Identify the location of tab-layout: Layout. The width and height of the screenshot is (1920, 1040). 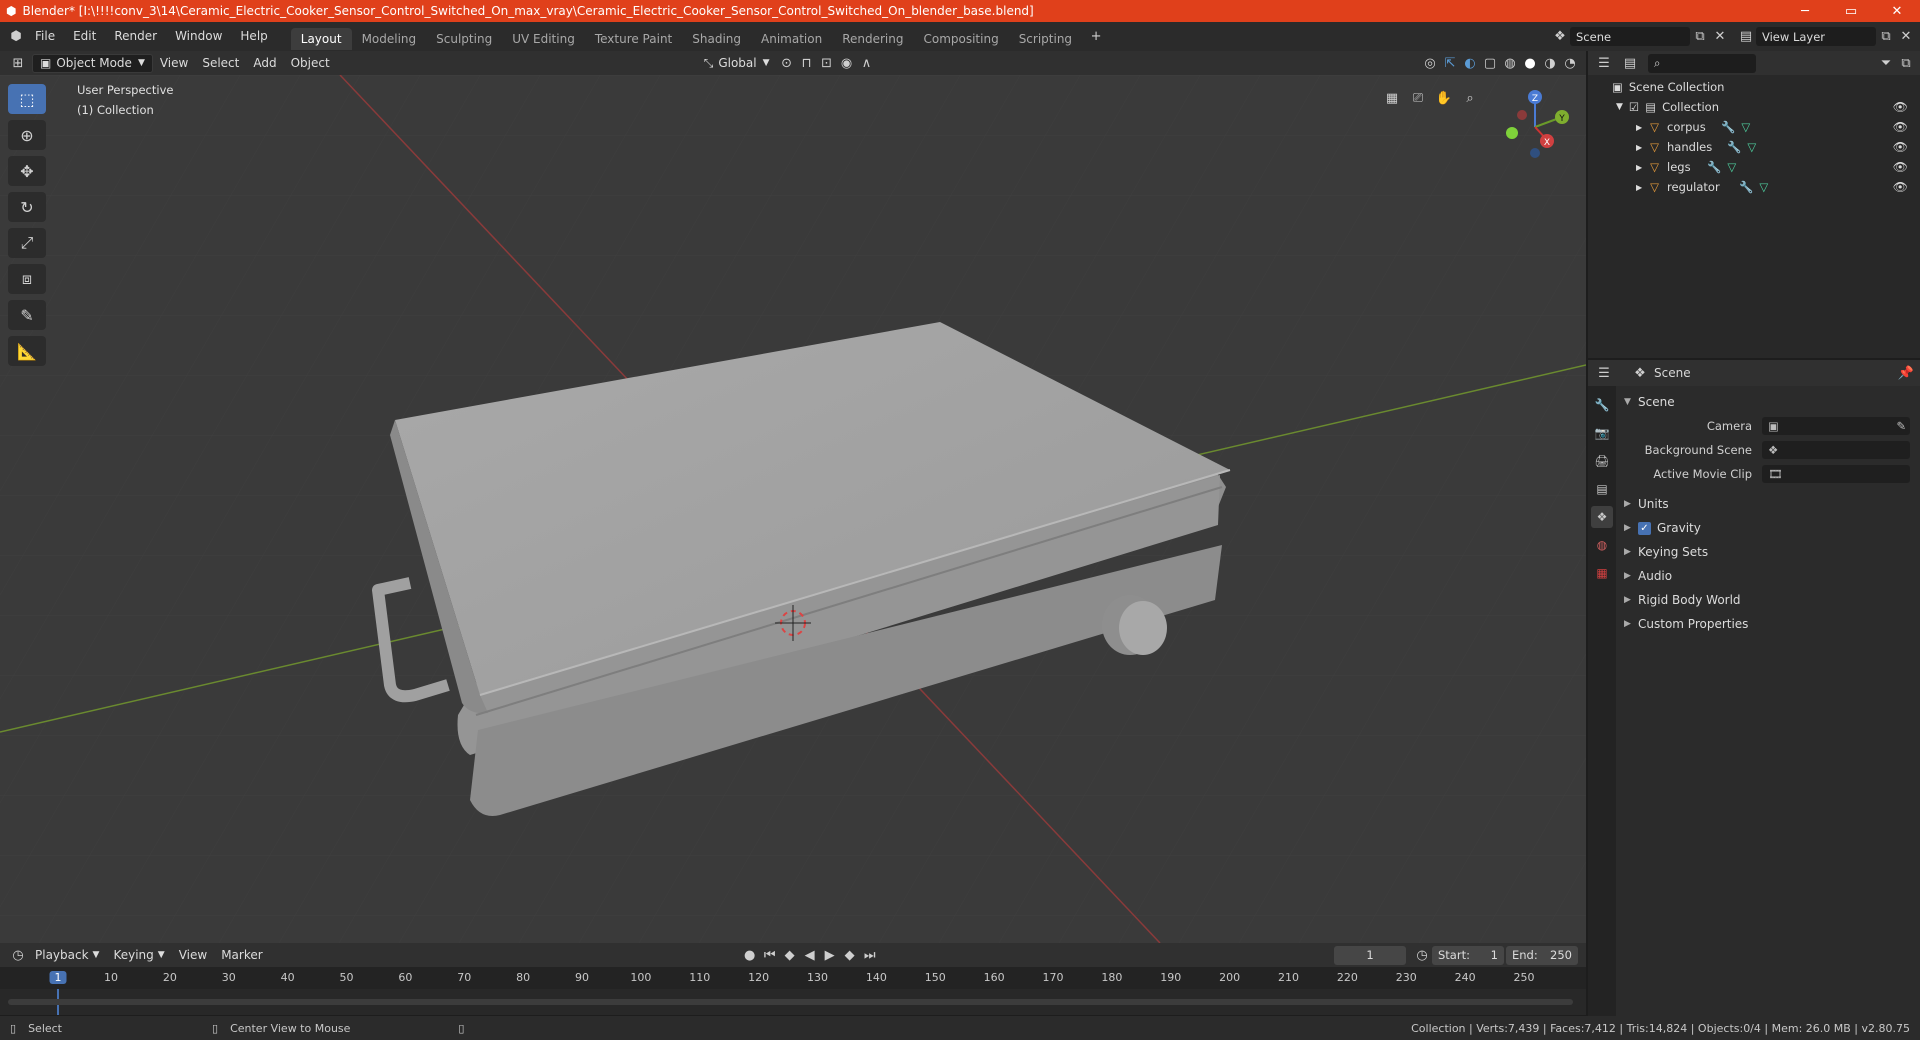
(321, 39).